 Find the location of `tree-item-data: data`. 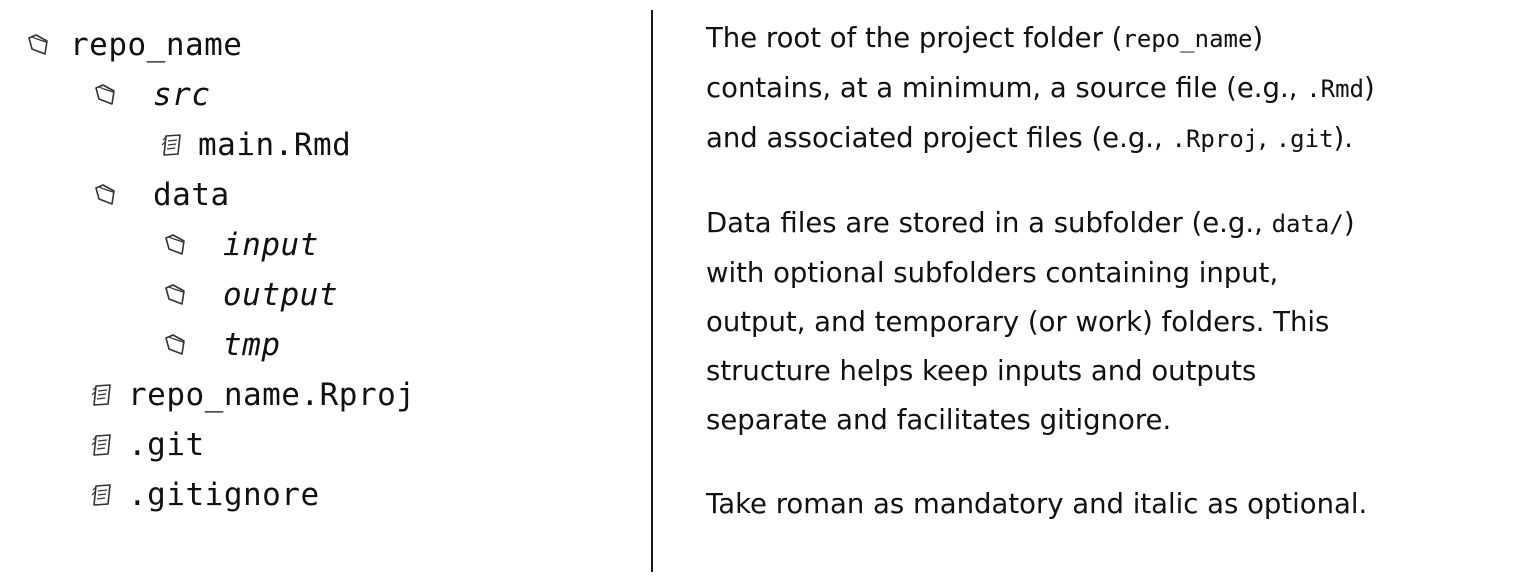

tree-item-data: data is located at coordinates (161, 195).